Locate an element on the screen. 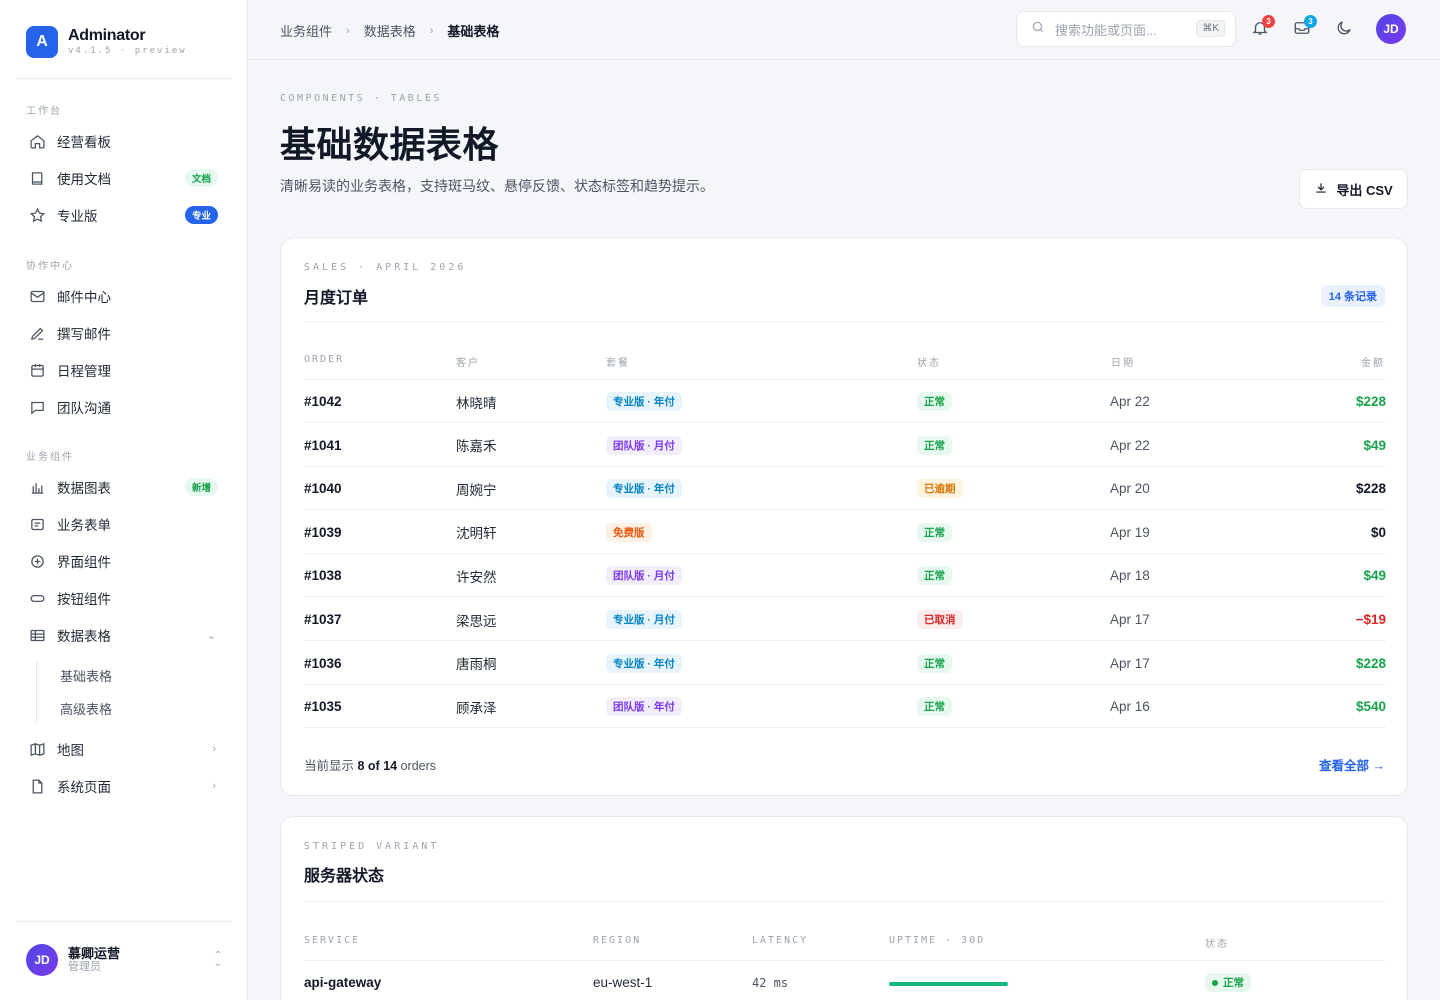 This screenshot has height=1000, width=1440. order-amount: $228 is located at coordinates (1370, 401).